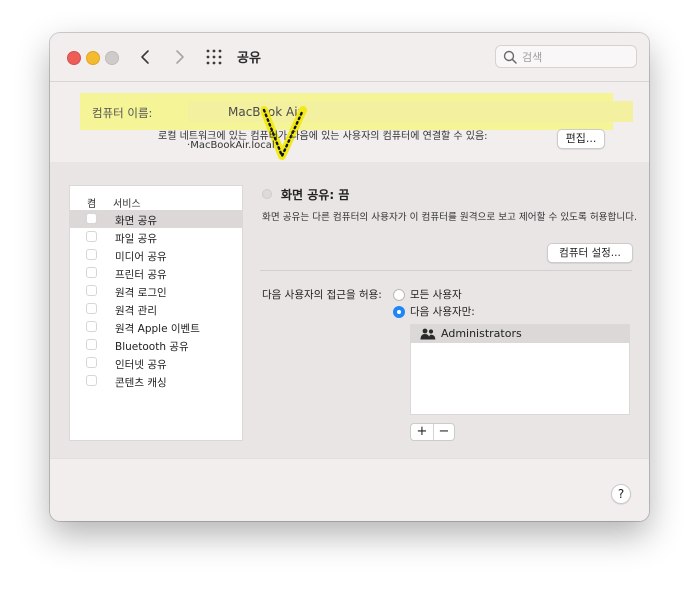 The image size is (700, 589). I want to click on add-user-button: +, so click(422, 432).